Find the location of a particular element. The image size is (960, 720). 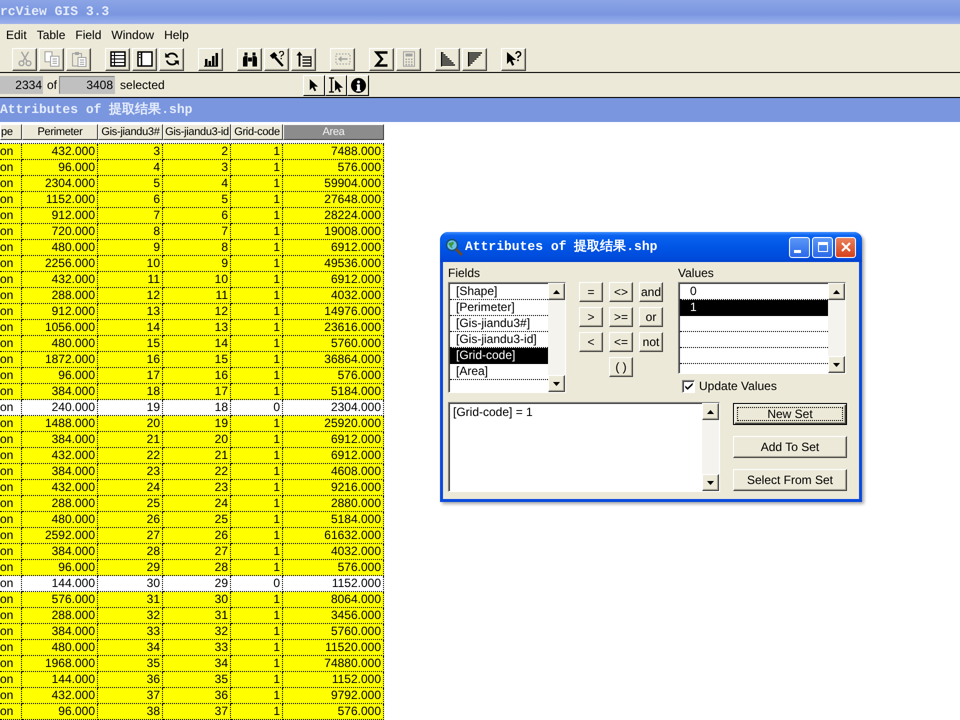

checkbox is located at coordinates (688, 386).